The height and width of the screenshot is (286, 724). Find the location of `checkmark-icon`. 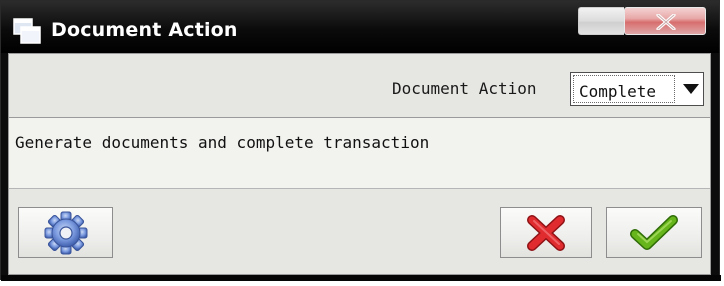

checkmark-icon is located at coordinates (654, 232).